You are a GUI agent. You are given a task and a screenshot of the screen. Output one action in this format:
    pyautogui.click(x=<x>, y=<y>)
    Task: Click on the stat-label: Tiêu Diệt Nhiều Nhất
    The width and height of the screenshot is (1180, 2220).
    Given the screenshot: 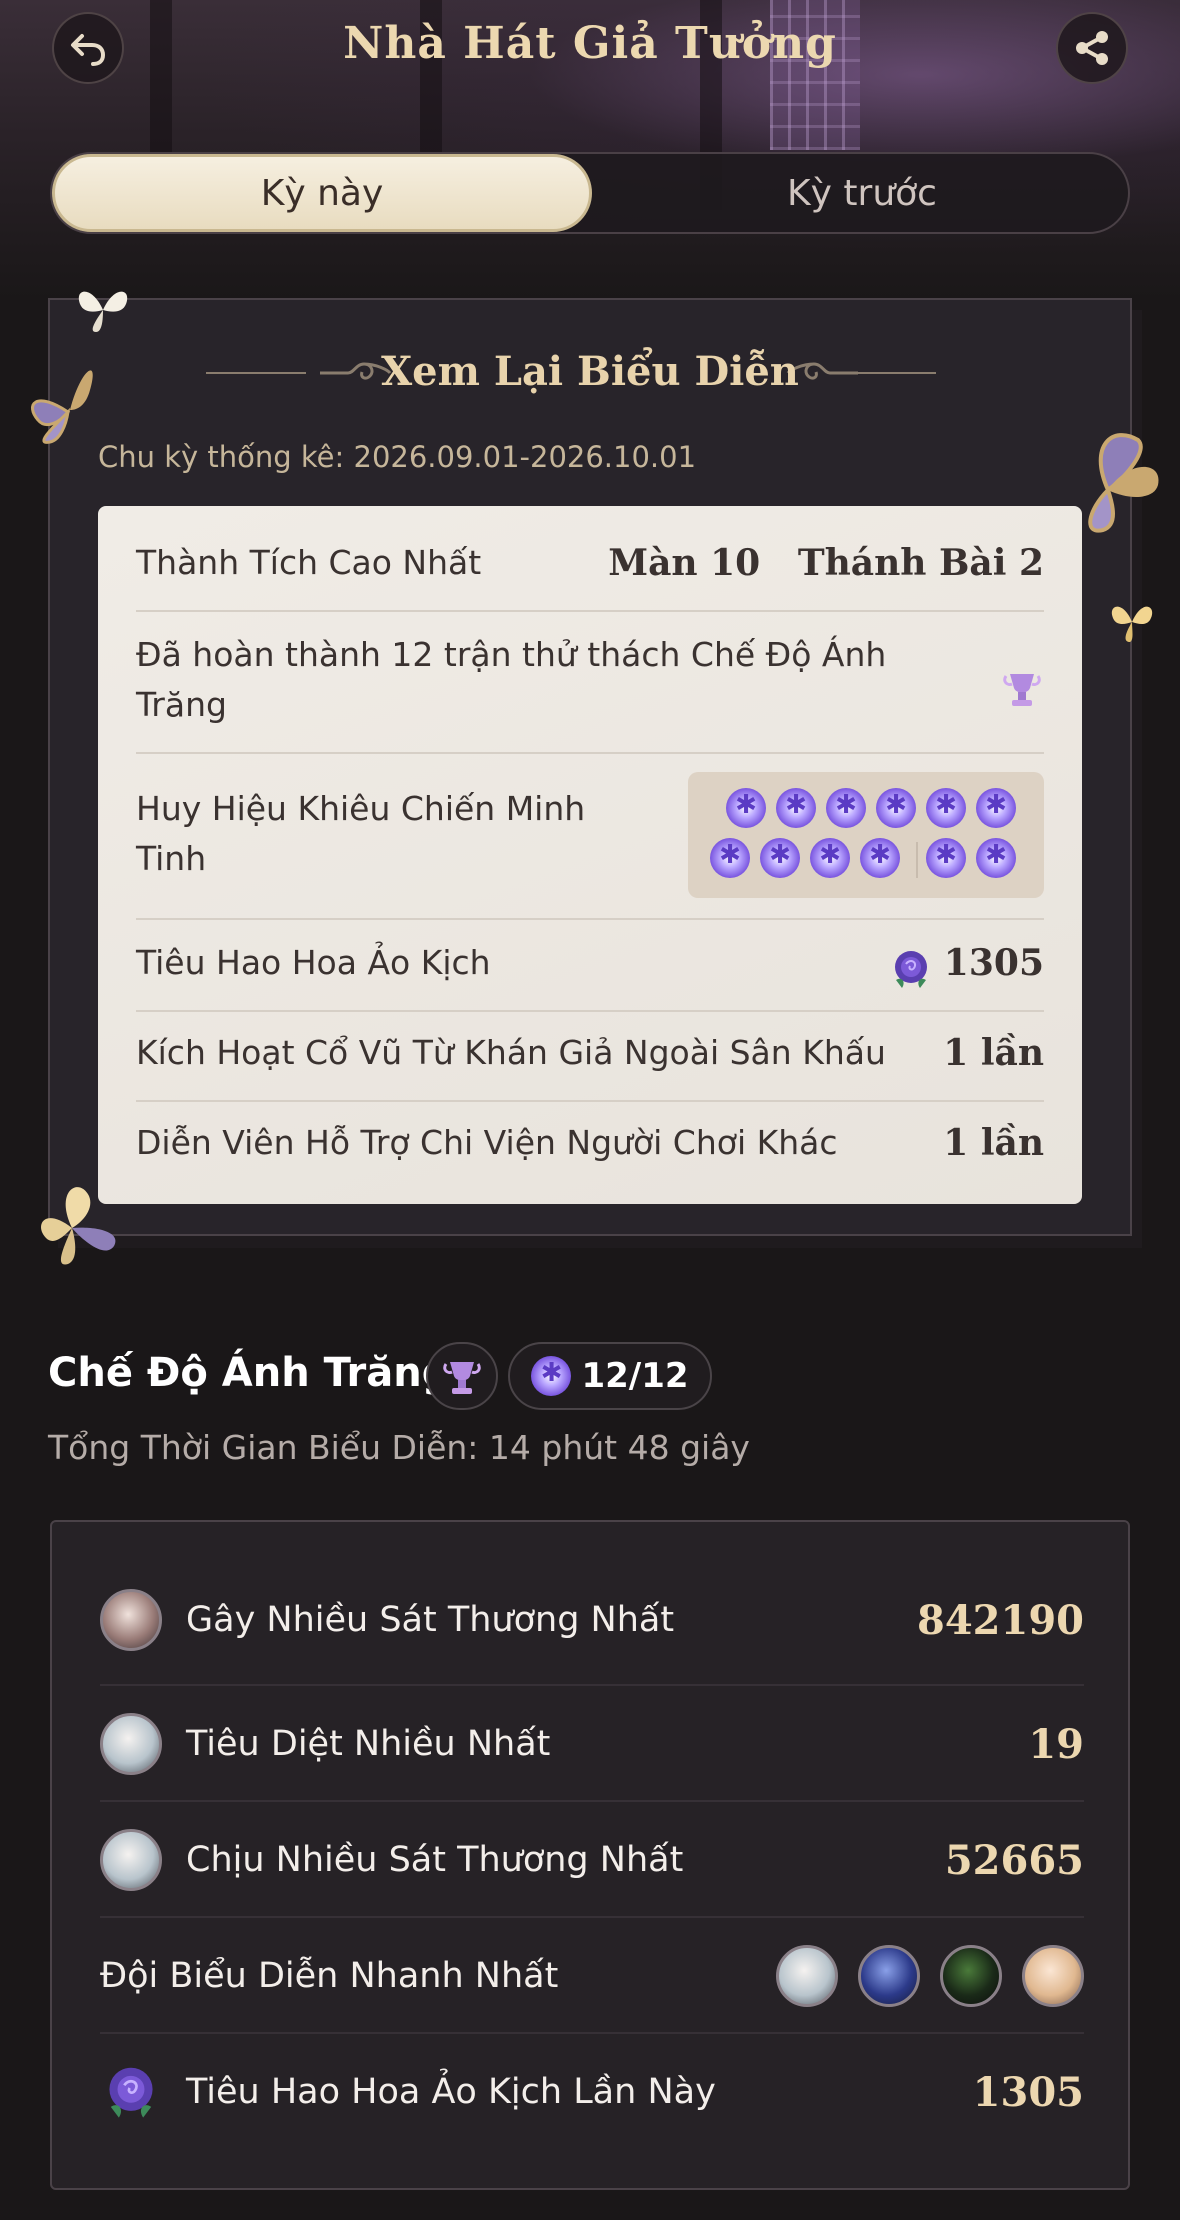 What is the action you would take?
    pyautogui.click(x=368, y=1744)
    